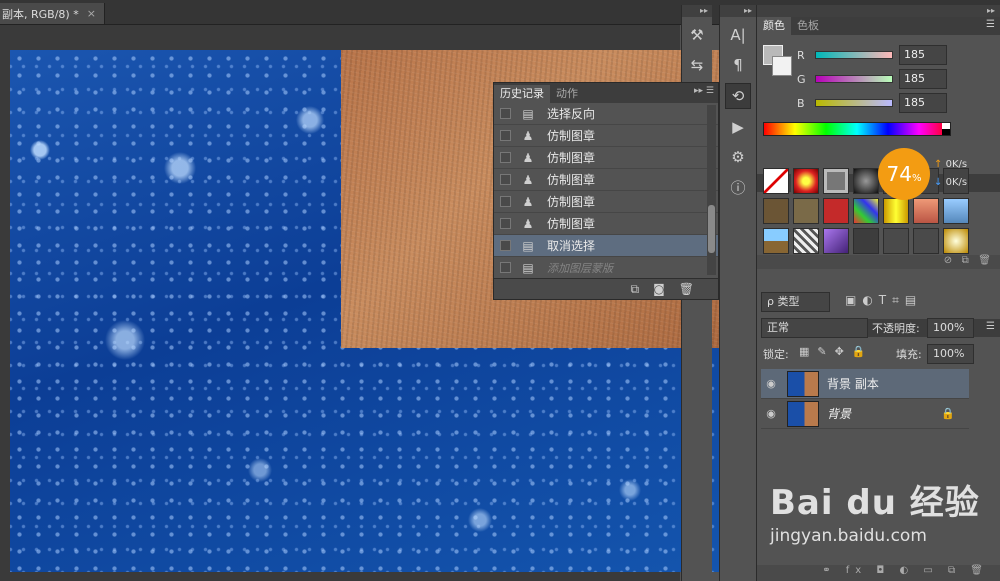 The height and width of the screenshot is (581, 1000). Describe the element at coordinates (91, 13) in the screenshot. I see `close-icon: ×` at that location.